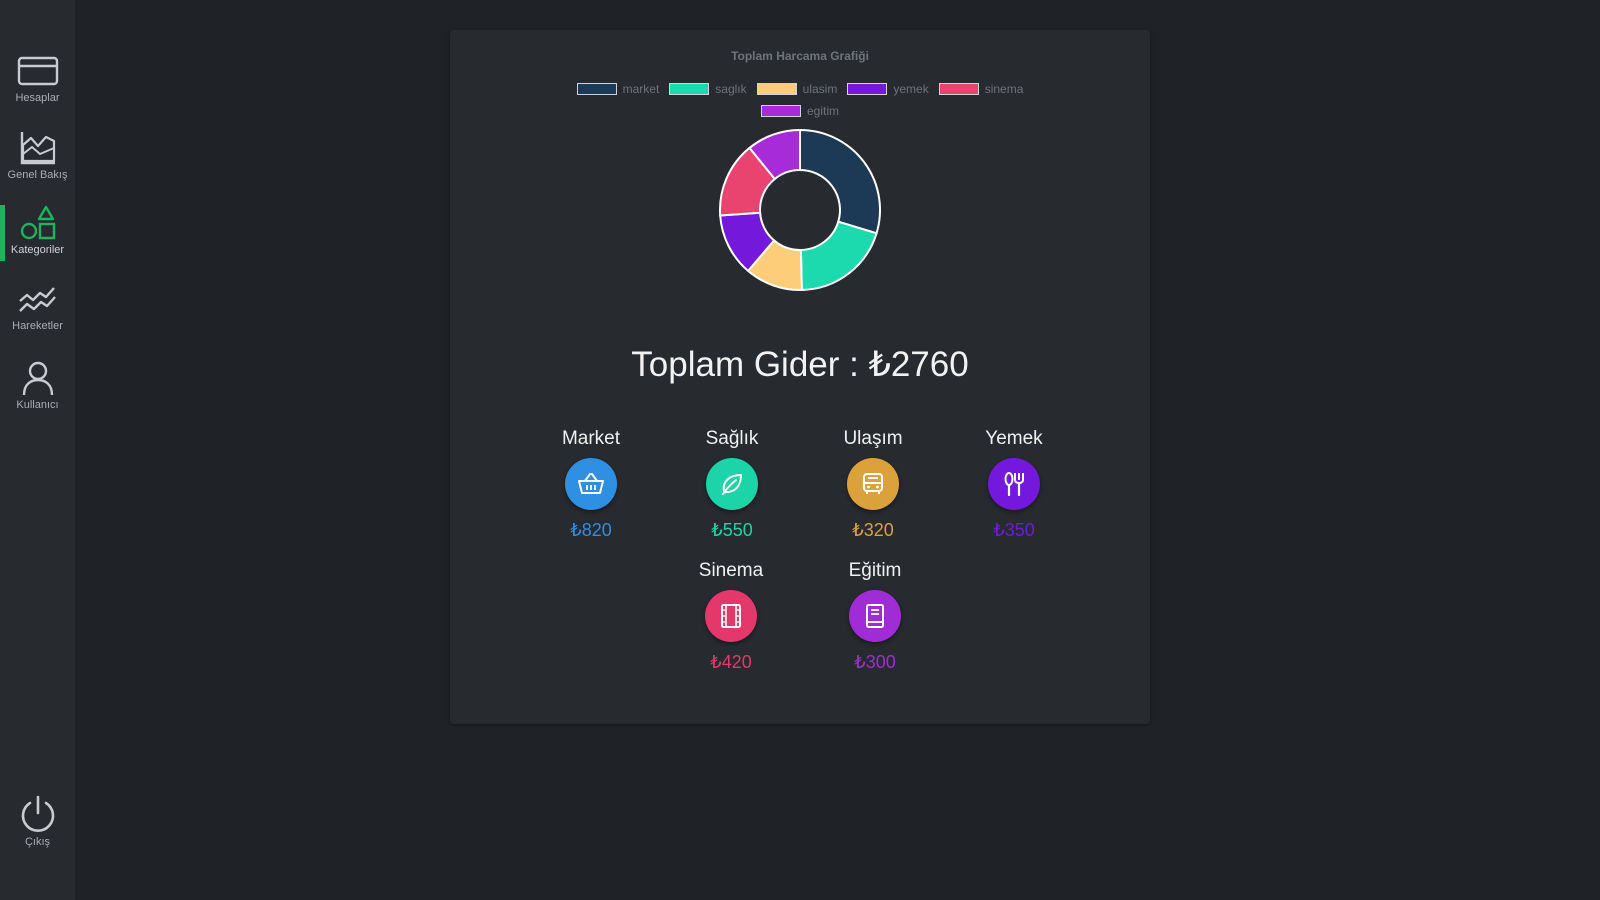 This screenshot has height=900, width=1600. I want to click on legend-item-sinema: sinema, so click(981, 89).